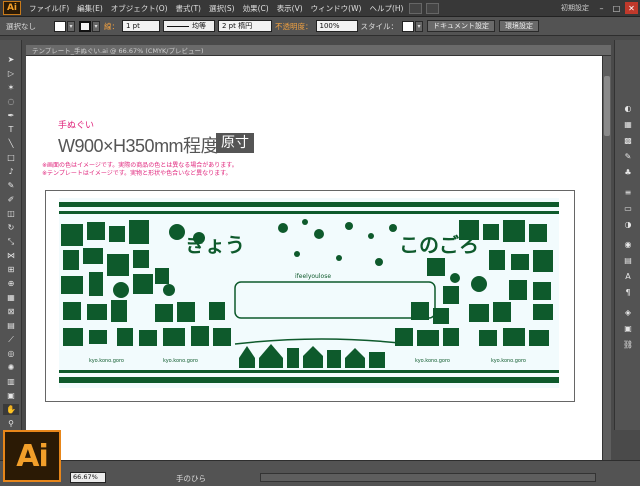 The image size is (640, 486). What do you see at coordinates (616, 8) in the screenshot?
I see `maximize-icon: □` at bounding box center [616, 8].